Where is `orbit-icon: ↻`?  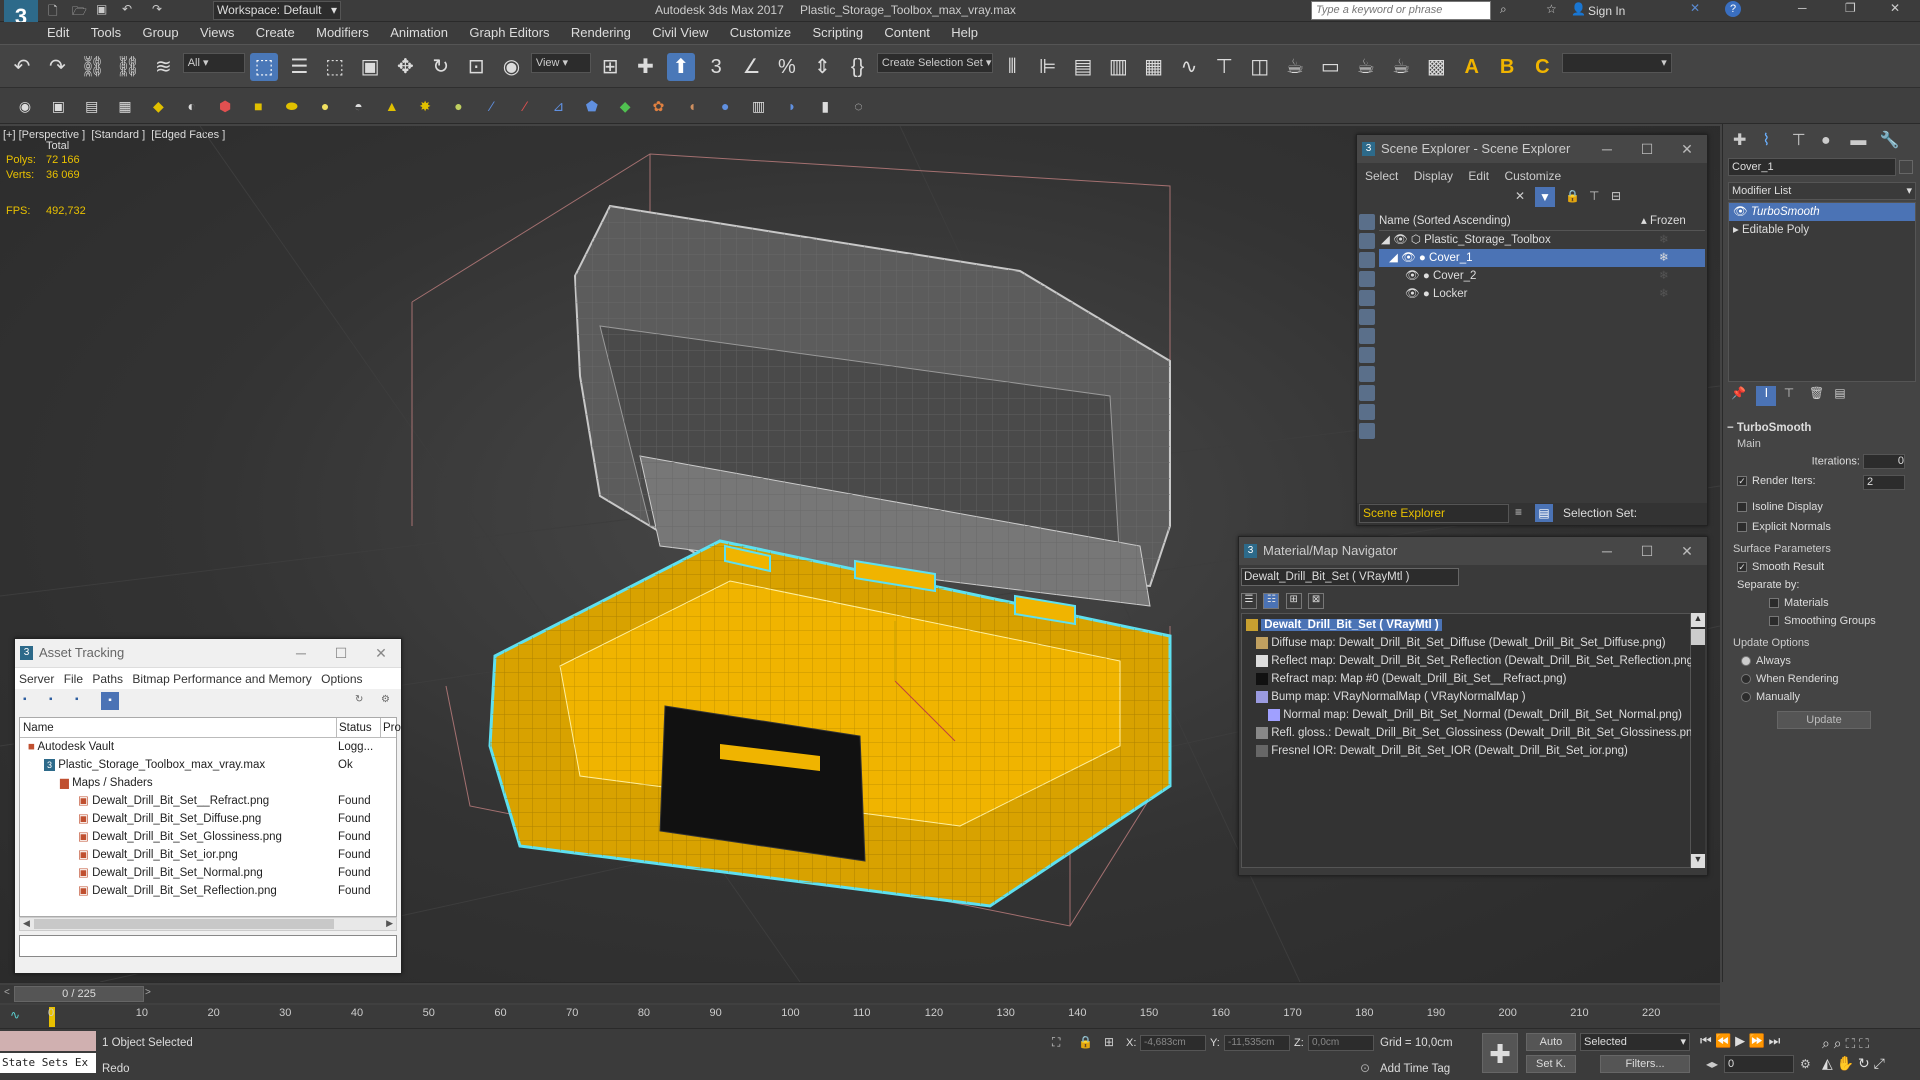 orbit-icon: ↻ is located at coordinates (1864, 1063).